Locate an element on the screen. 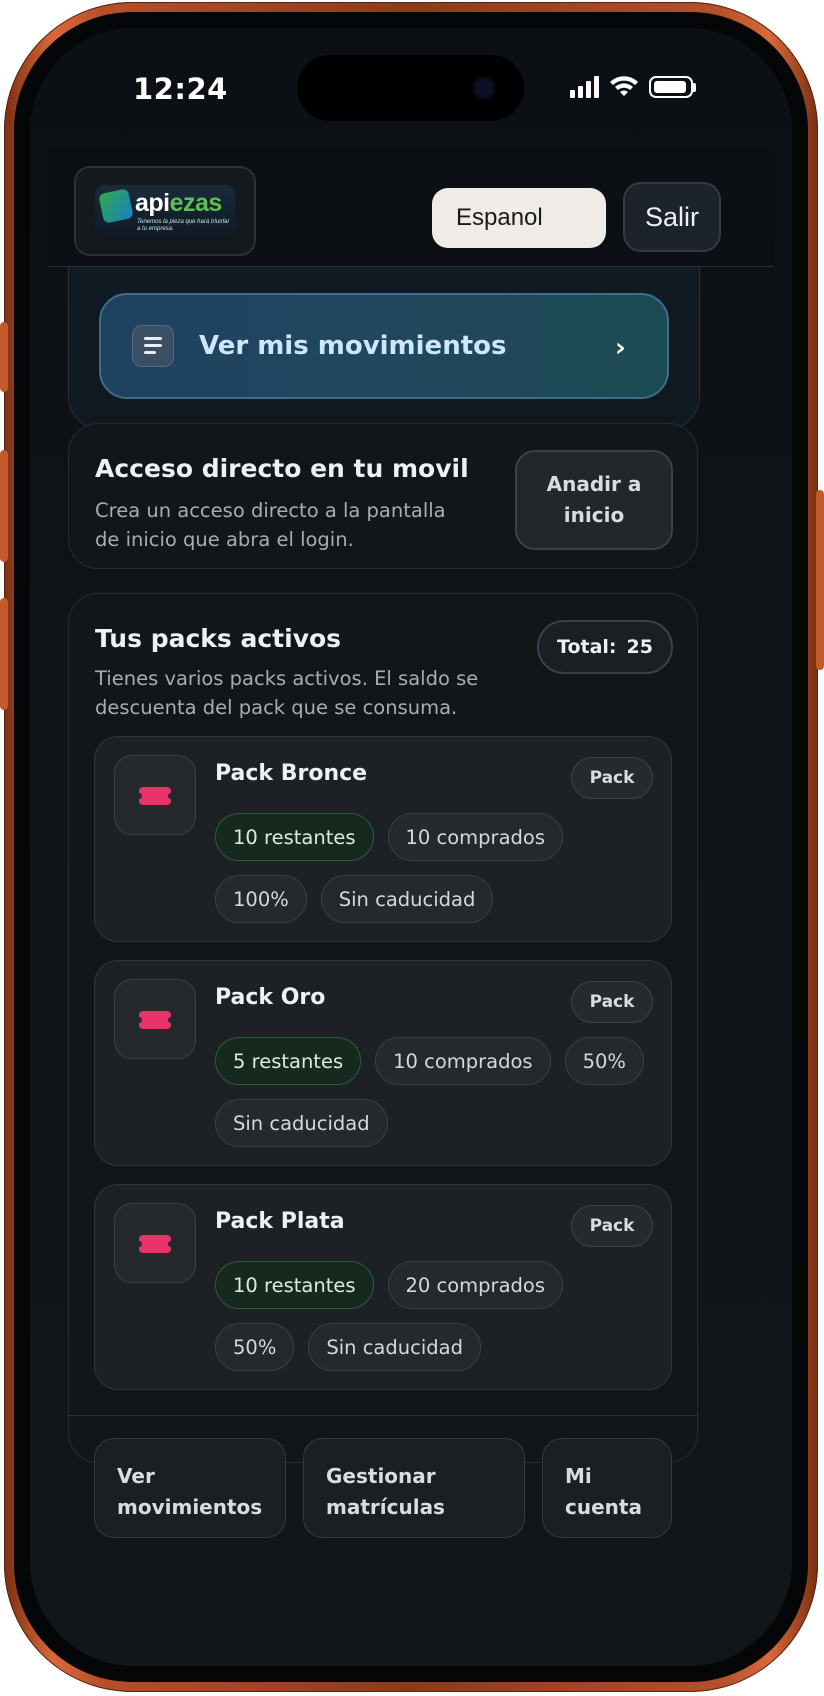 This screenshot has width=824, height=1696. view-my-movements-button: Ver mis movimientos › is located at coordinates (384, 346).